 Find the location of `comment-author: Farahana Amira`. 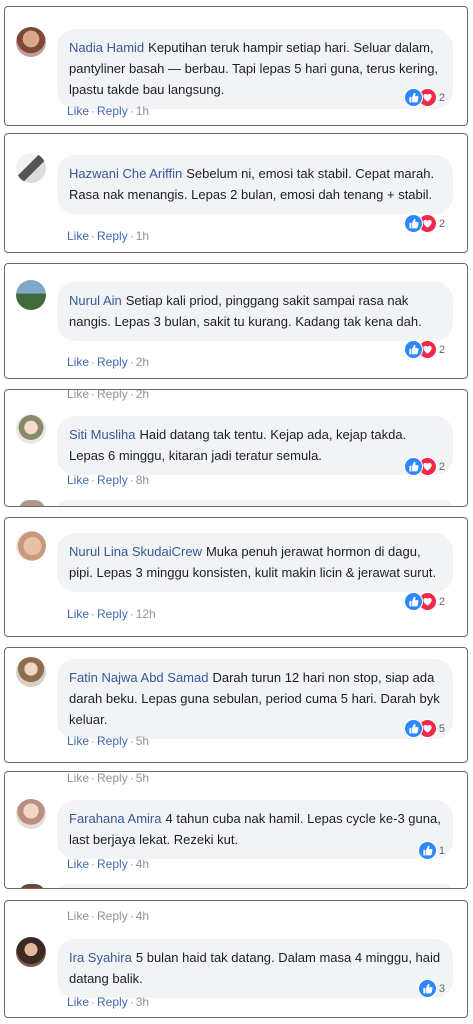

comment-author: Farahana Amira is located at coordinates (115, 818).